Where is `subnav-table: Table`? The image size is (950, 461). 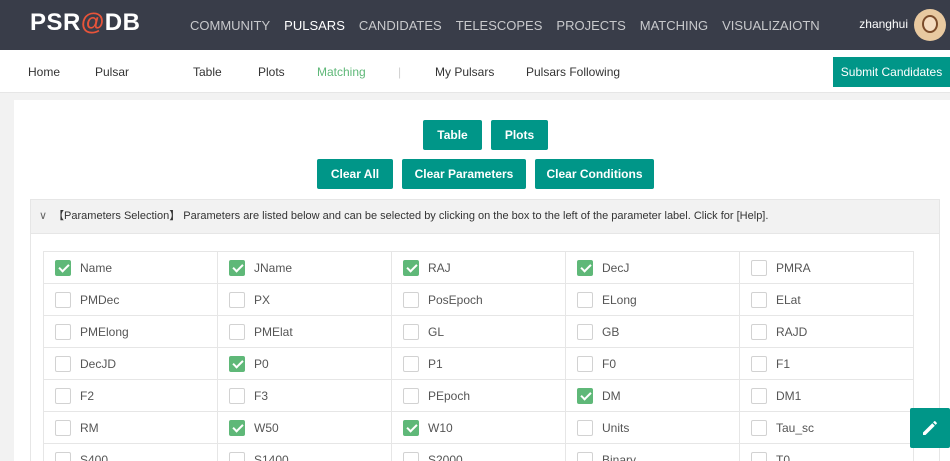
subnav-table: Table is located at coordinates (207, 72).